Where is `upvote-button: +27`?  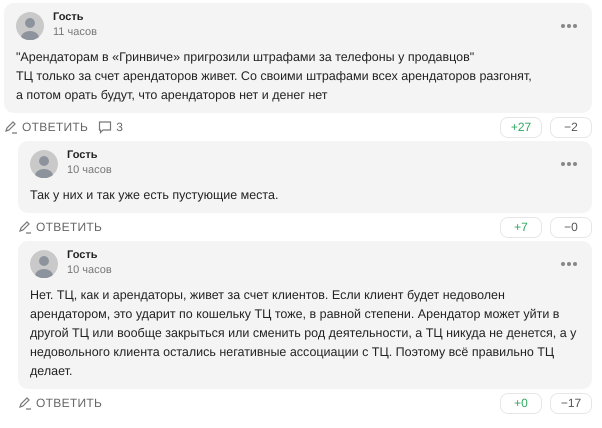
upvote-button: +27 is located at coordinates (521, 127).